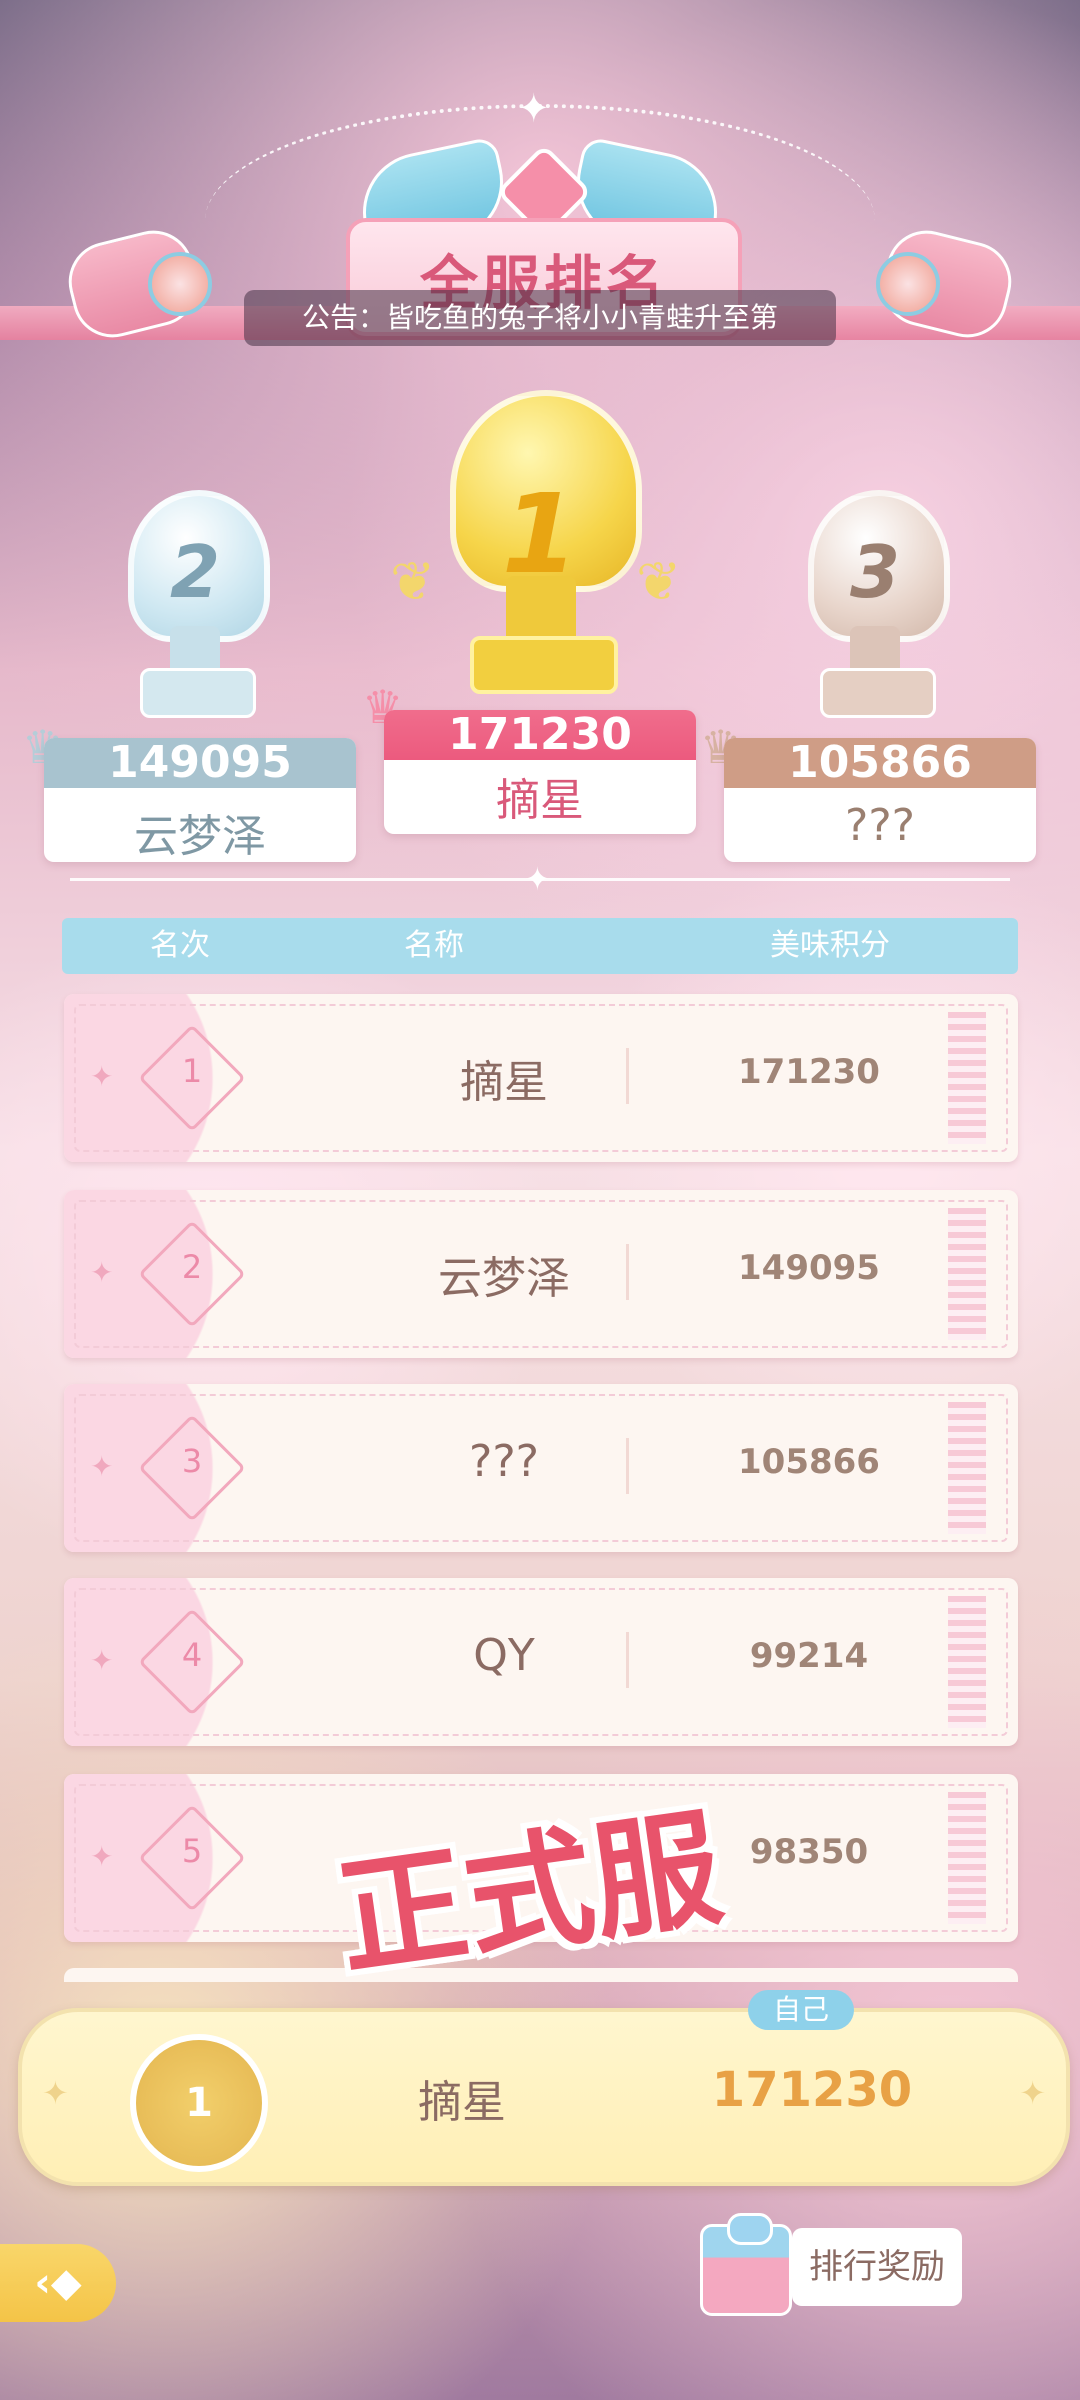 This screenshot has width=1080, height=2400. What do you see at coordinates (809, 1656) in the screenshot?
I see `row-score: 99214` at bounding box center [809, 1656].